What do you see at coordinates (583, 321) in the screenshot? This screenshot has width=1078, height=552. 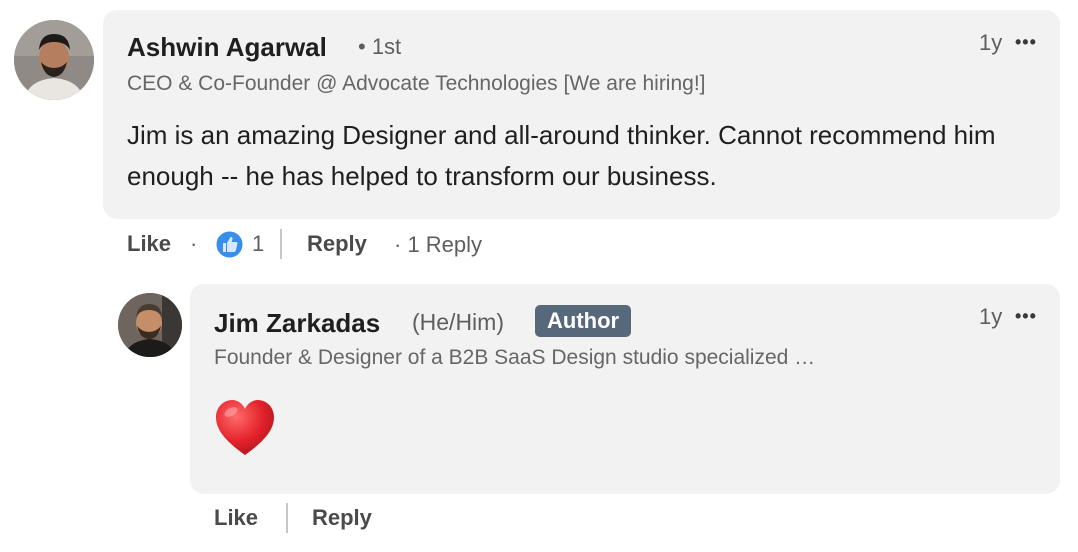 I see `author-badge: Author` at bounding box center [583, 321].